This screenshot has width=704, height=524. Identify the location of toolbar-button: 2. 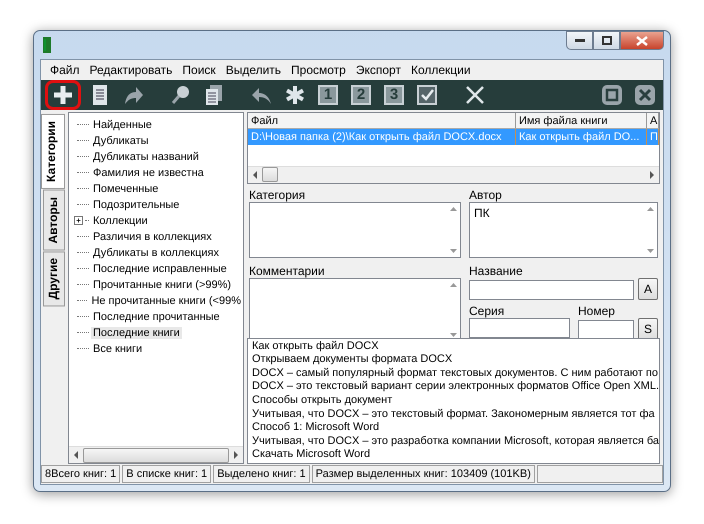
(361, 94).